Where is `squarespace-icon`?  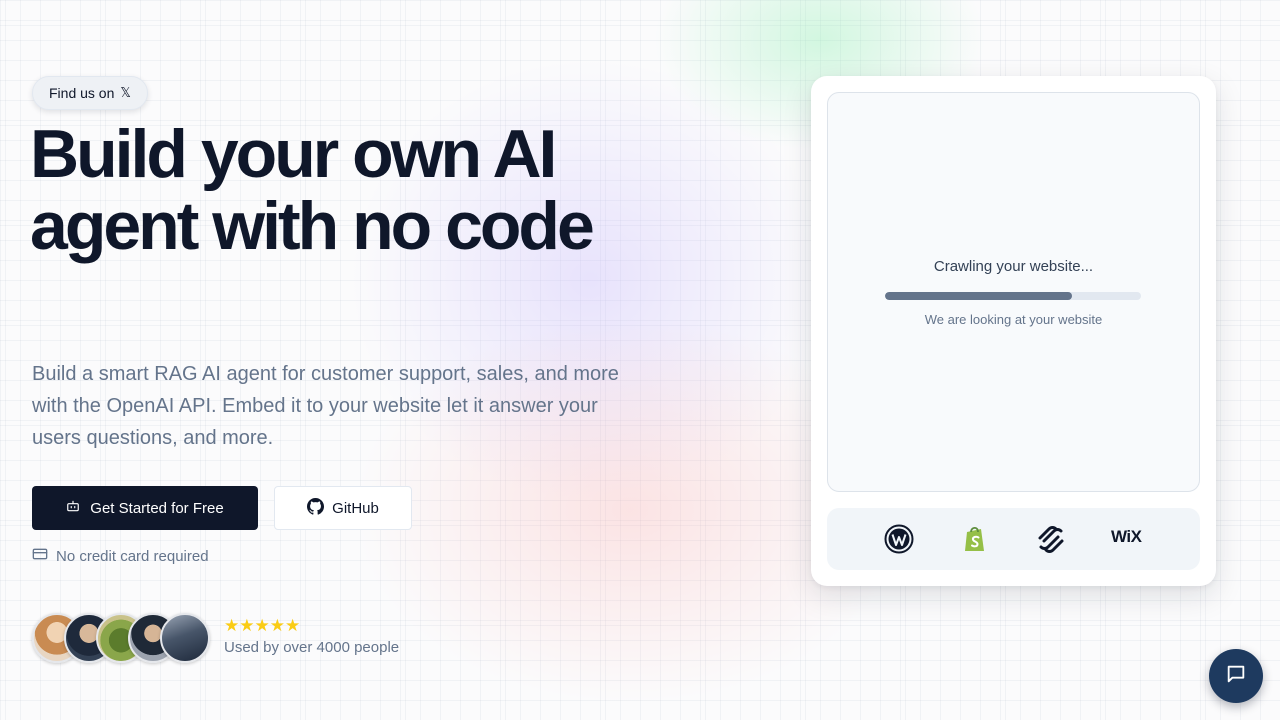
squarespace-icon is located at coordinates (1050, 539).